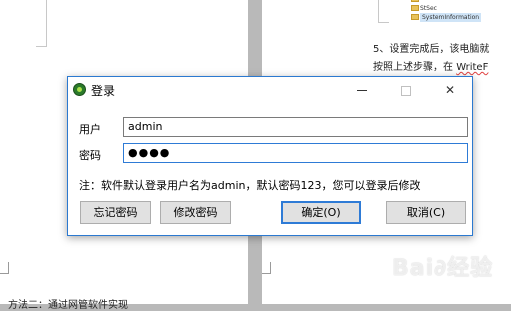 This screenshot has width=511, height=311. Describe the element at coordinates (428, 8) in the screenshot. I see `tree-item: StSec` at that location.